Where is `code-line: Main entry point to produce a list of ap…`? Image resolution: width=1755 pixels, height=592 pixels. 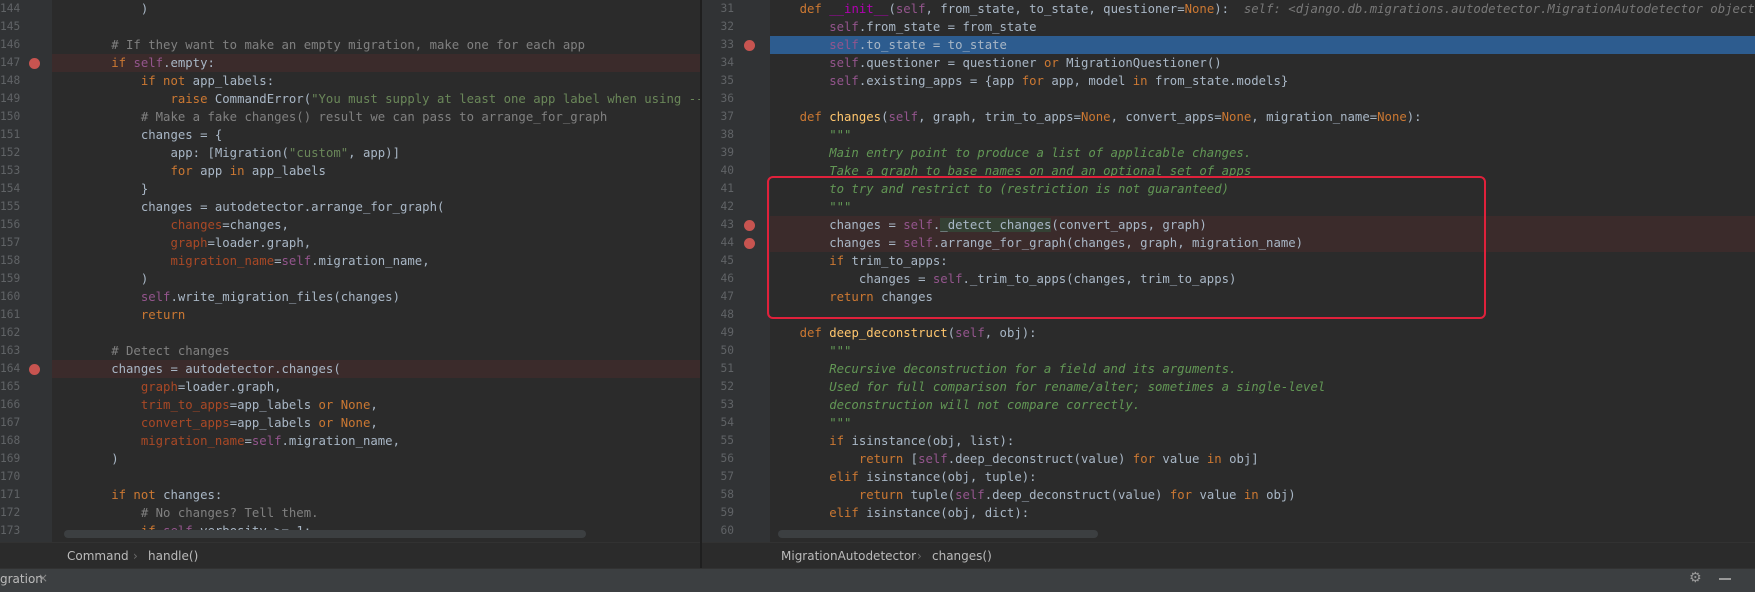 code-line: Main entry point to produce a list of ap… is located at coordinates (1262, 153).